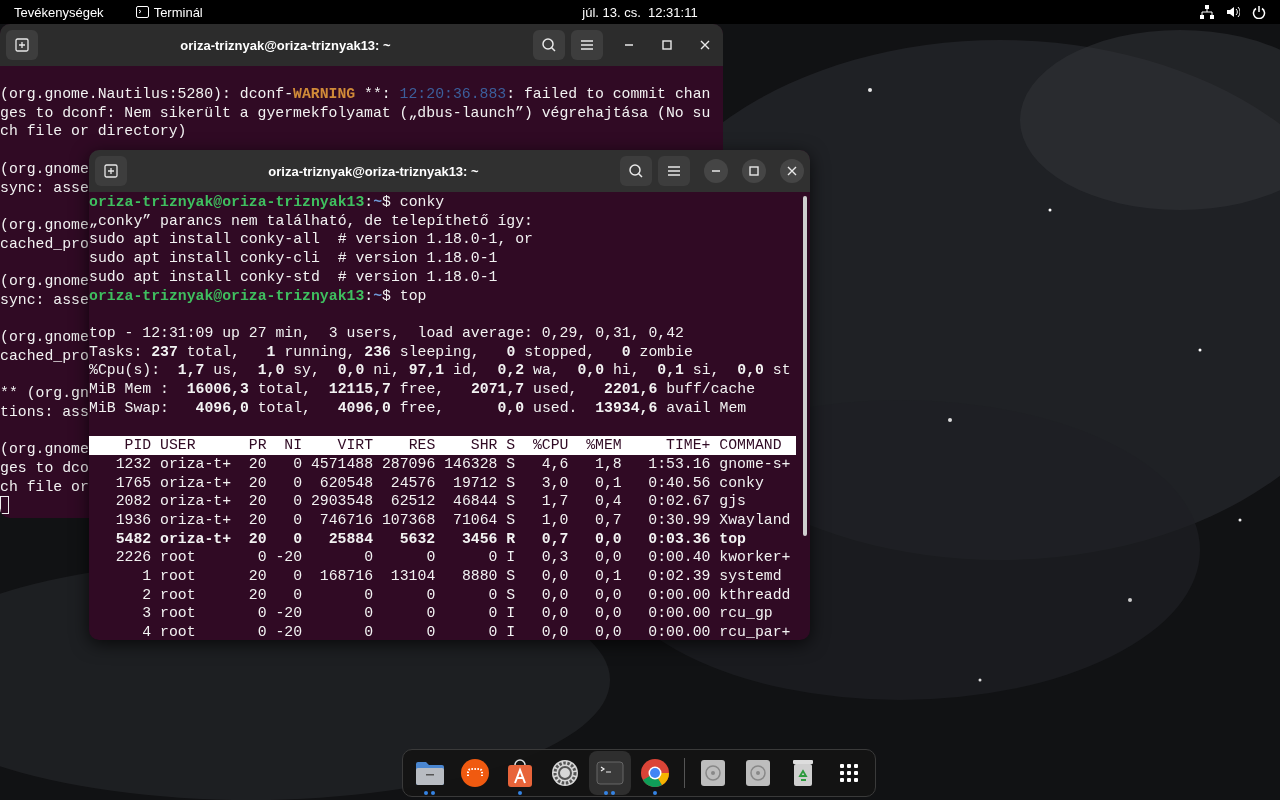 The image size is (1280, 800). I want to click on table-cell-text: 2903548, so click(341, 501).